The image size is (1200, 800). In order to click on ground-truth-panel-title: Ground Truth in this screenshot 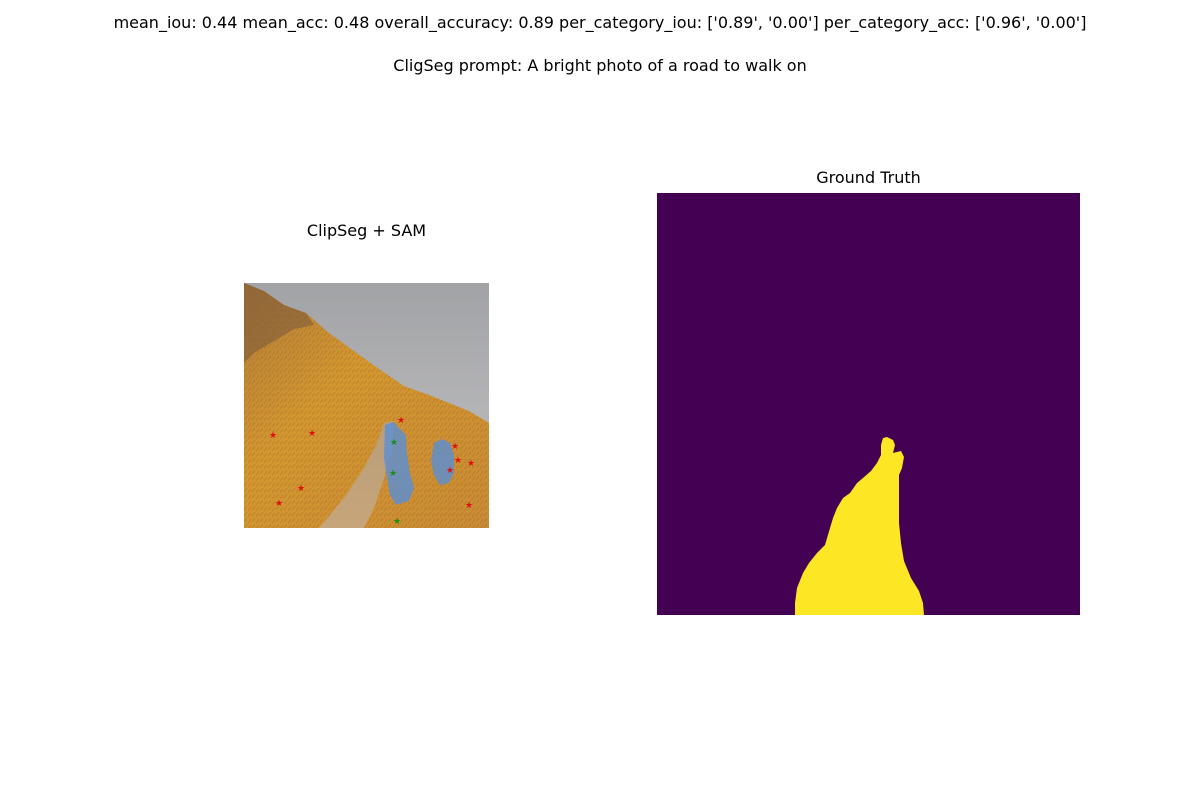, I will do `click(868, 177)`.